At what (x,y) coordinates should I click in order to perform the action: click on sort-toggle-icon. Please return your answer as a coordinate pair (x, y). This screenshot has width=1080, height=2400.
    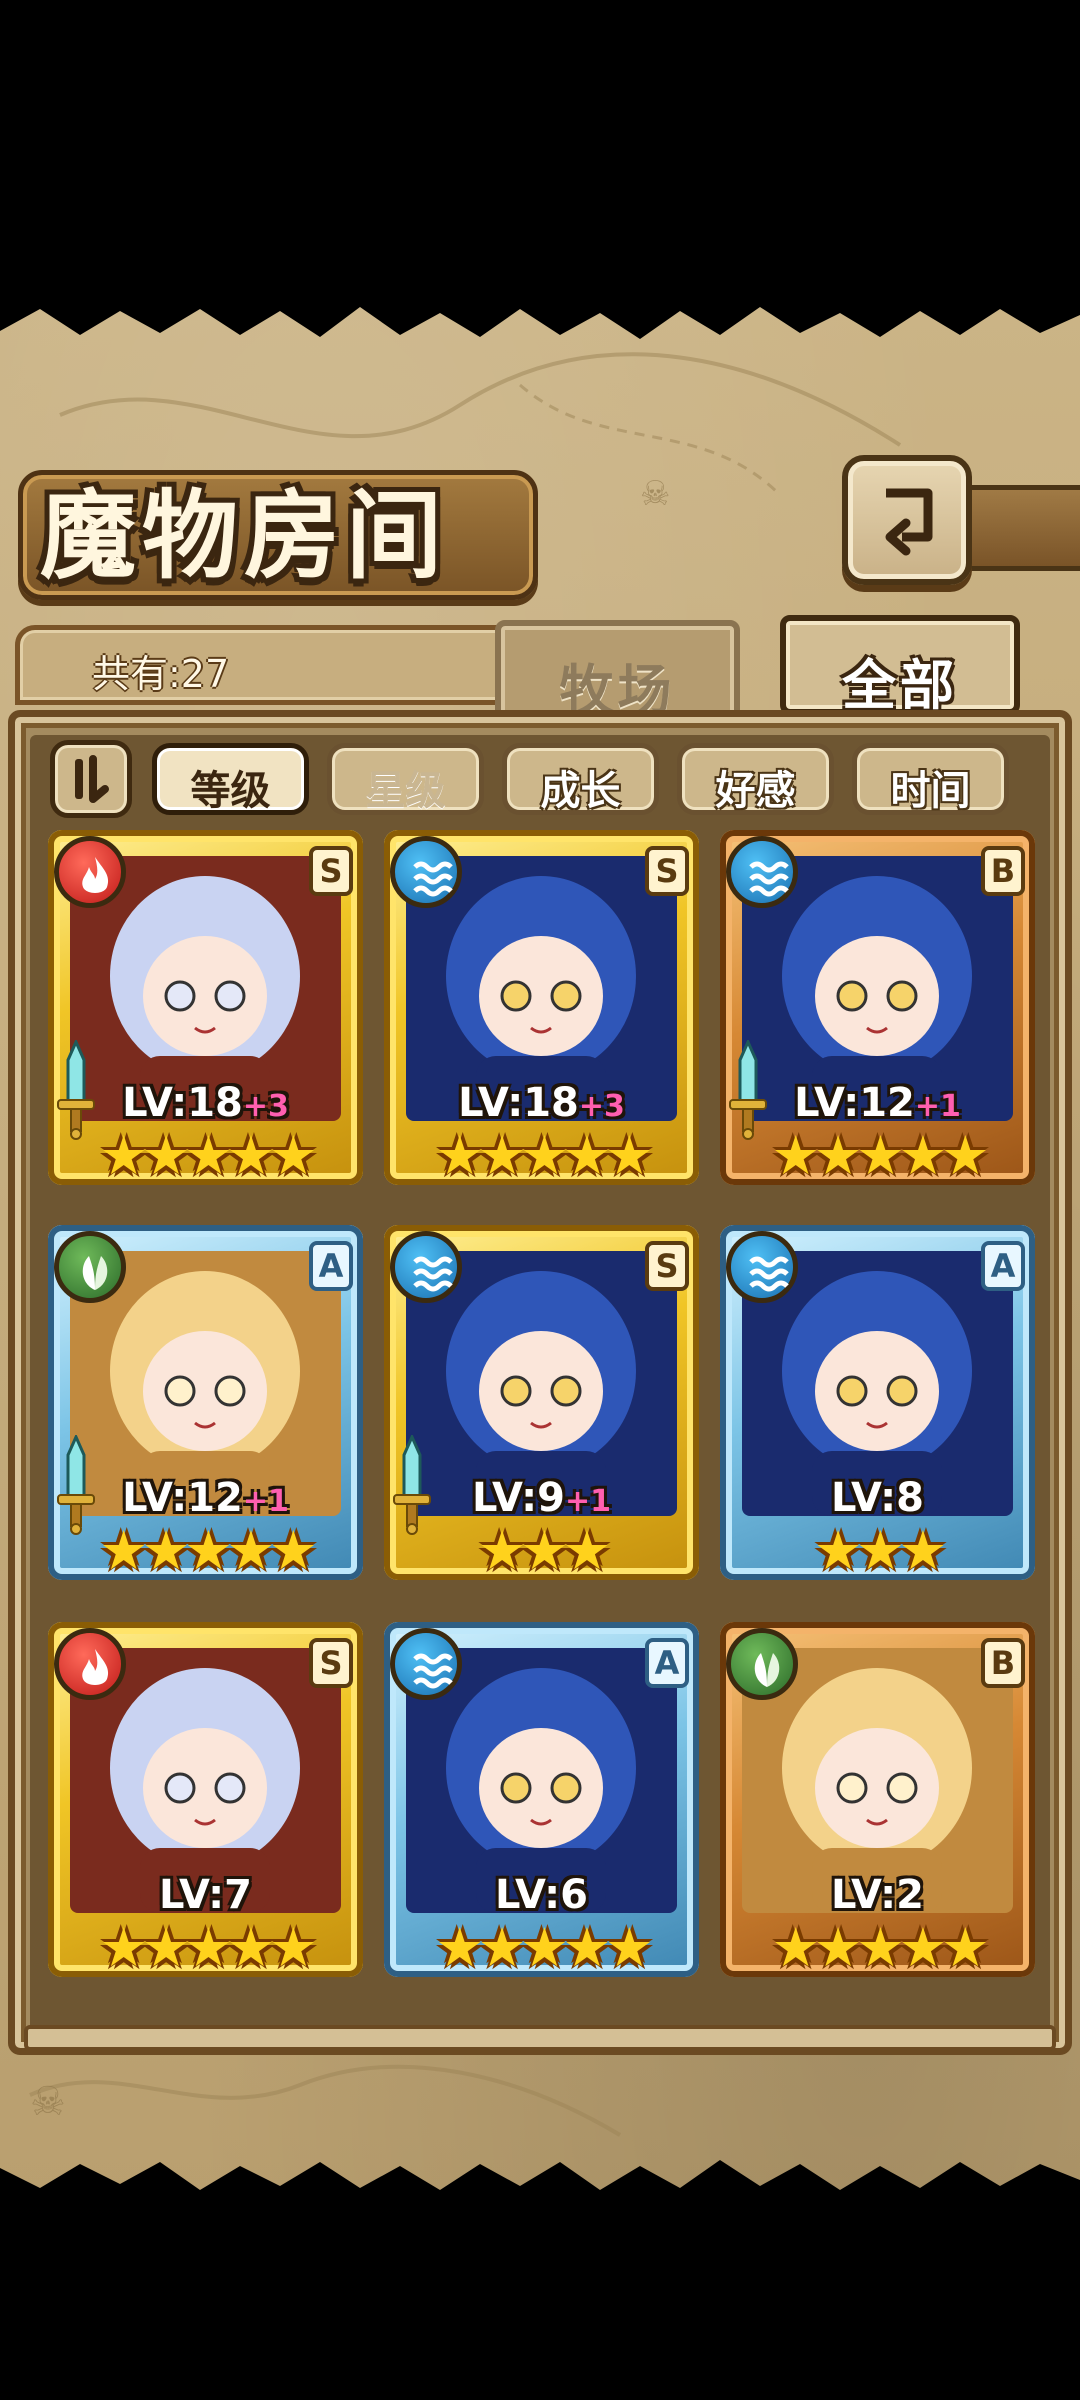
    Looking at the image, I should click on (92, 779).